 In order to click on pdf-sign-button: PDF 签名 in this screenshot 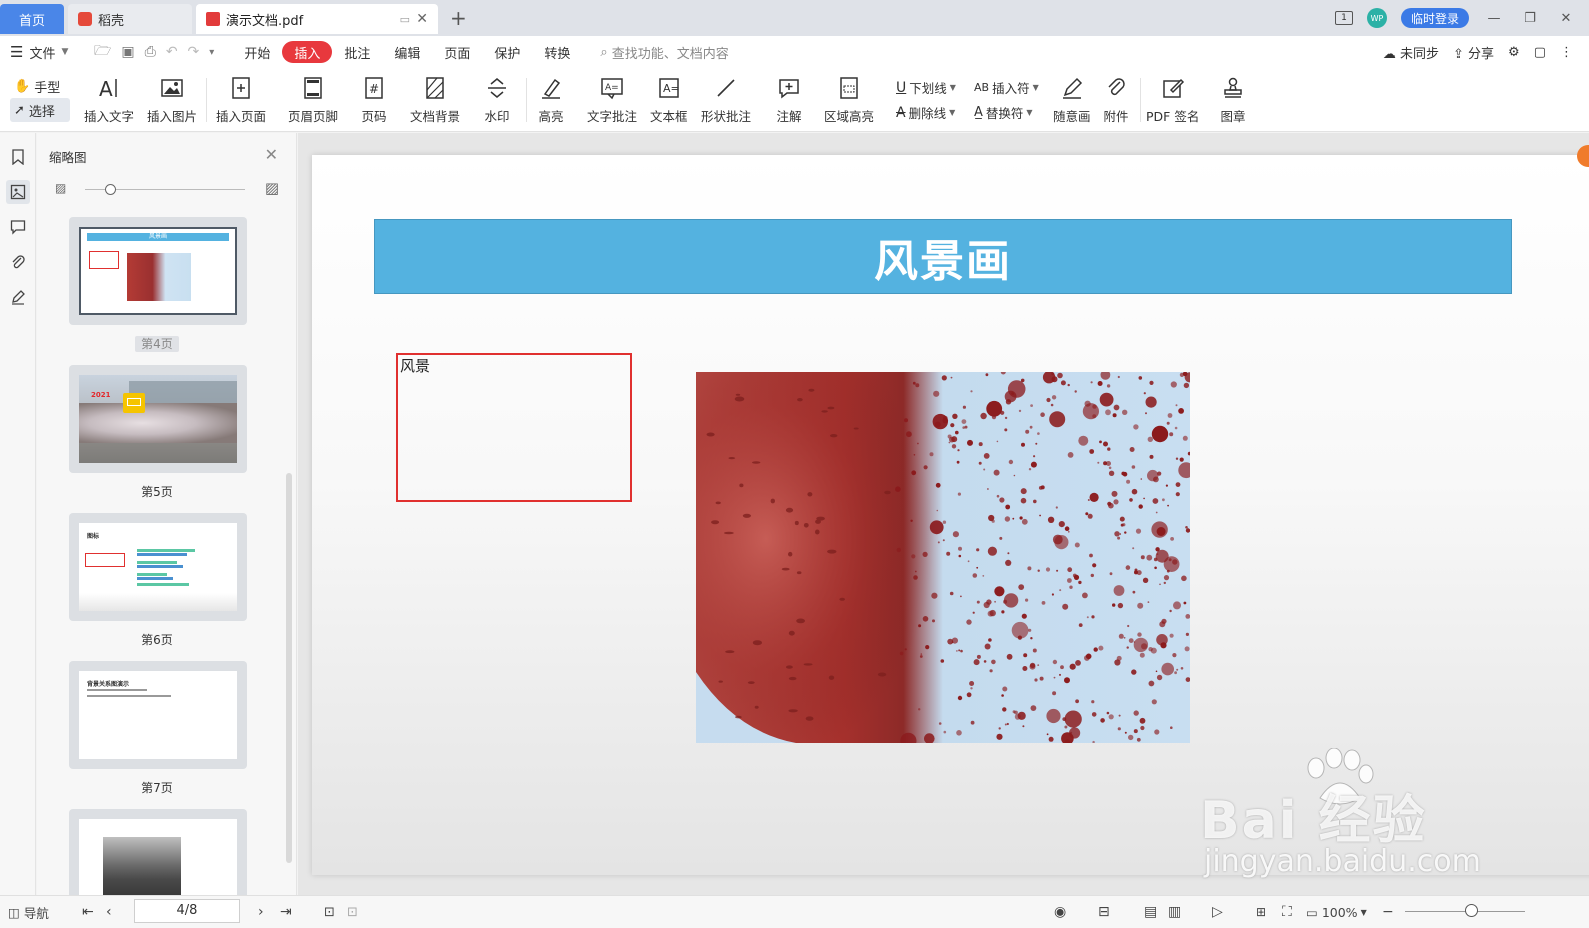, I will do `click(1172, 99)`.